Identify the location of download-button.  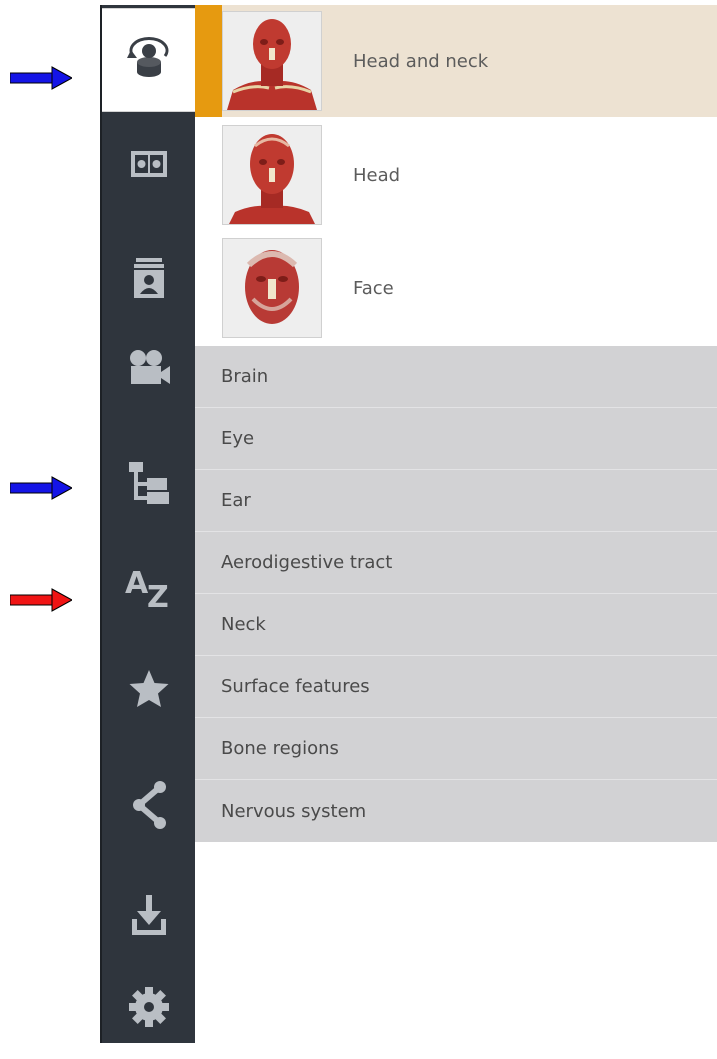
(148, 915).